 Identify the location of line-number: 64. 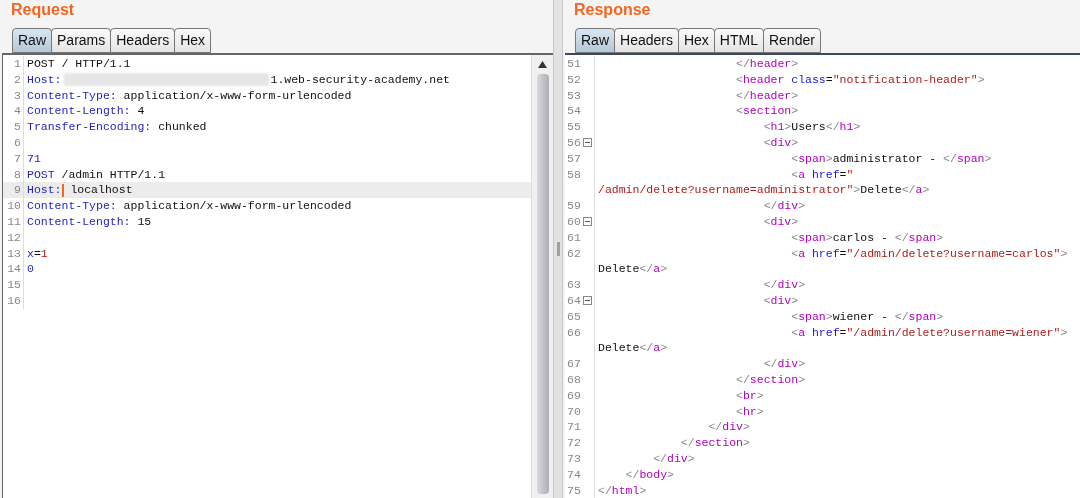
(574, 300).